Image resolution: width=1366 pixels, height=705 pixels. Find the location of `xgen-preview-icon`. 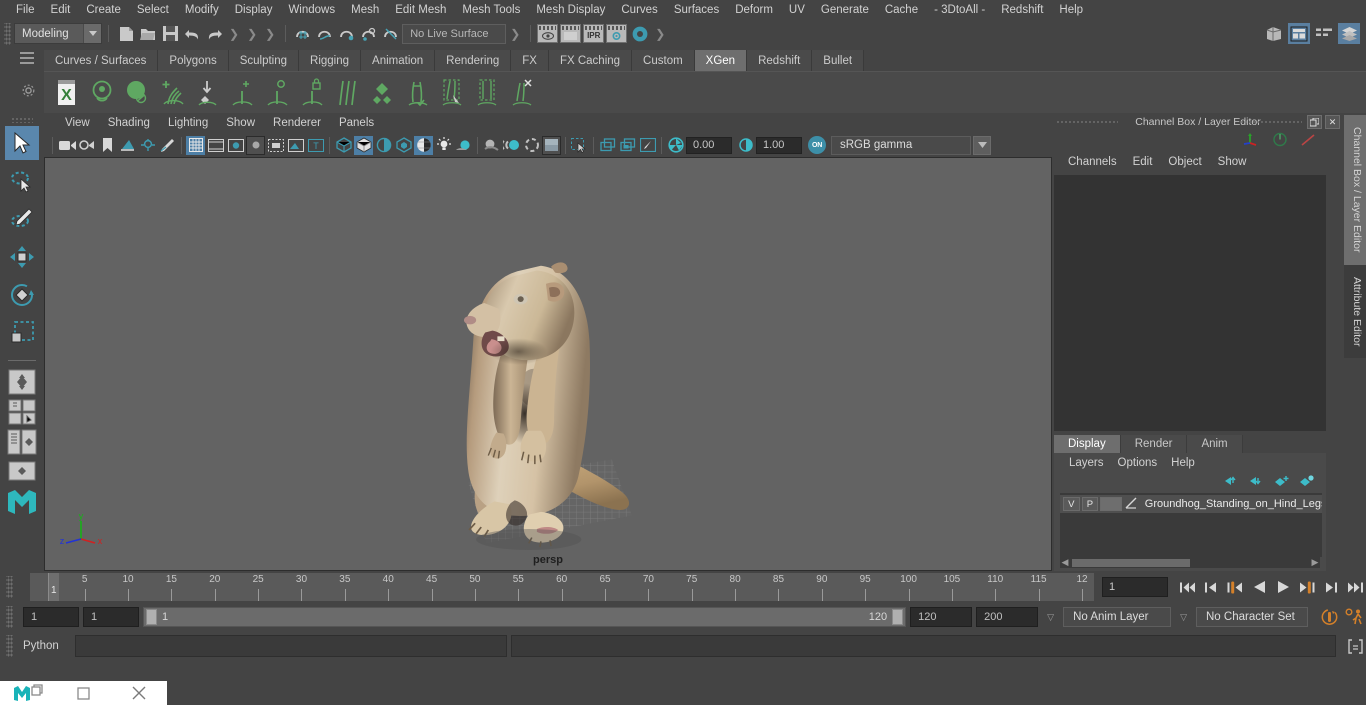

xgen-preview-icon is located at coordinates (101, 93).